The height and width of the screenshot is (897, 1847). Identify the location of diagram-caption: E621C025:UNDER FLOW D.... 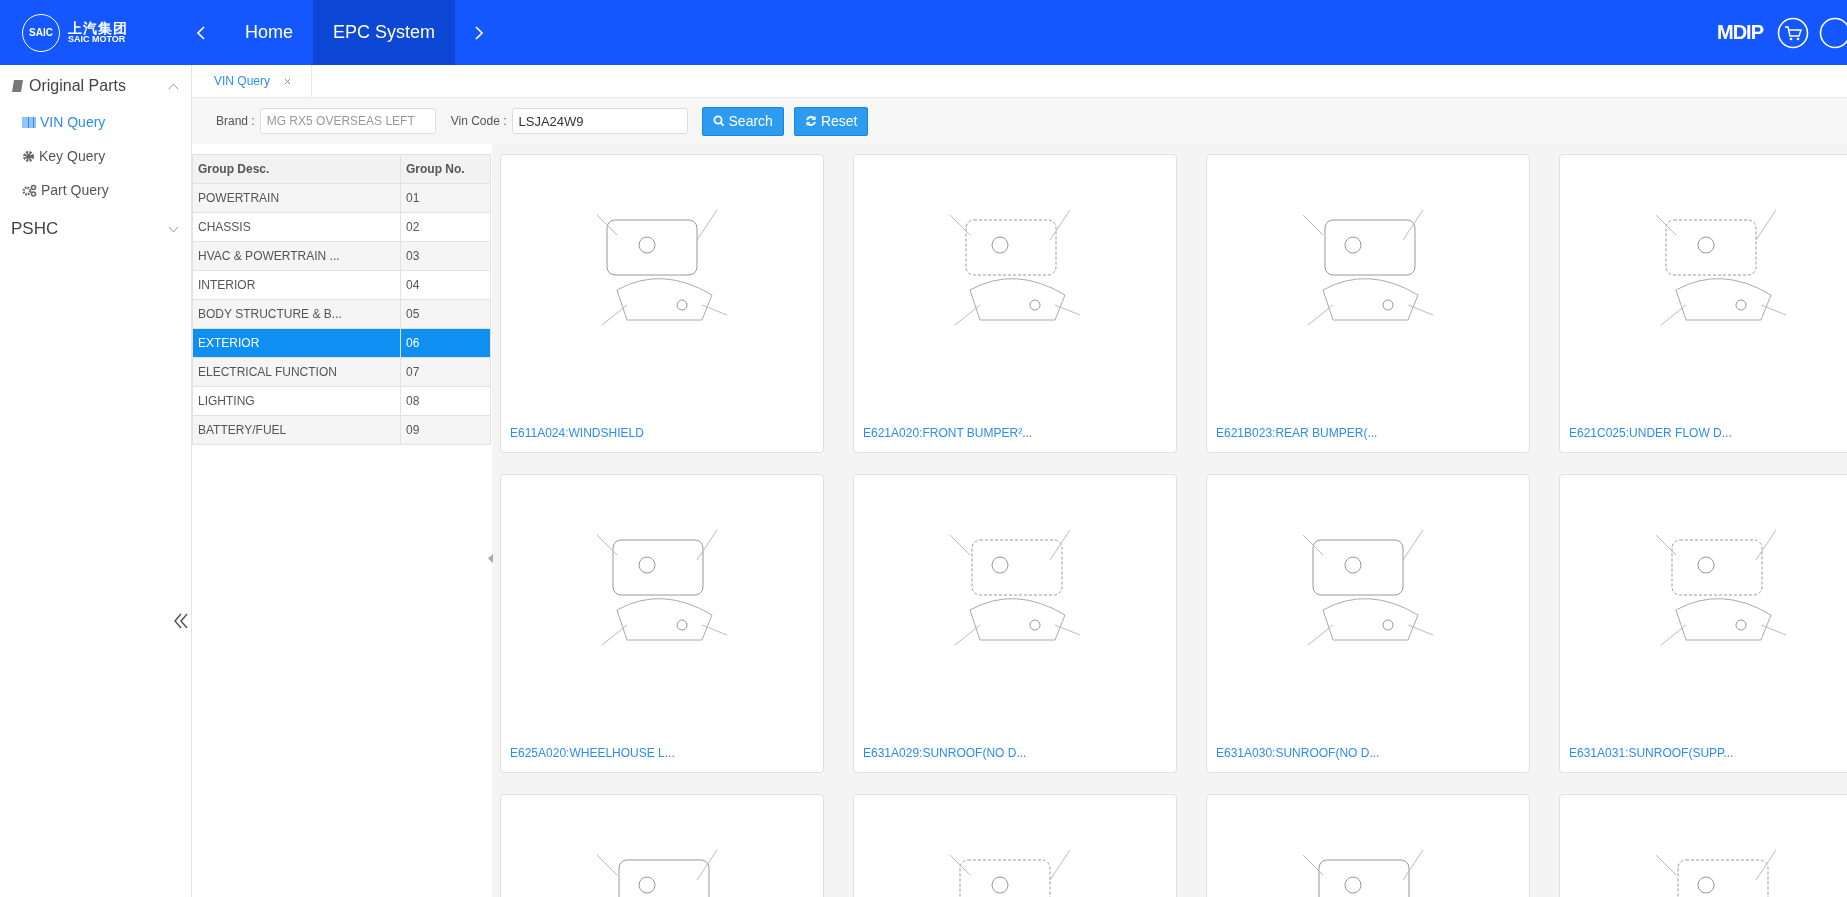
(1650, 433).